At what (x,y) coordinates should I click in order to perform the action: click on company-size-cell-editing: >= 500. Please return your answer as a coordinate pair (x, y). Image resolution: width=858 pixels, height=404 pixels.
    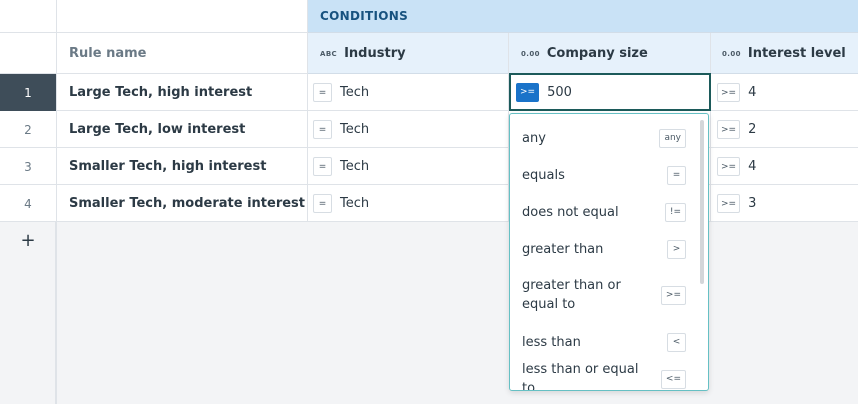
    Looking at the image, I should click on (610, 92).